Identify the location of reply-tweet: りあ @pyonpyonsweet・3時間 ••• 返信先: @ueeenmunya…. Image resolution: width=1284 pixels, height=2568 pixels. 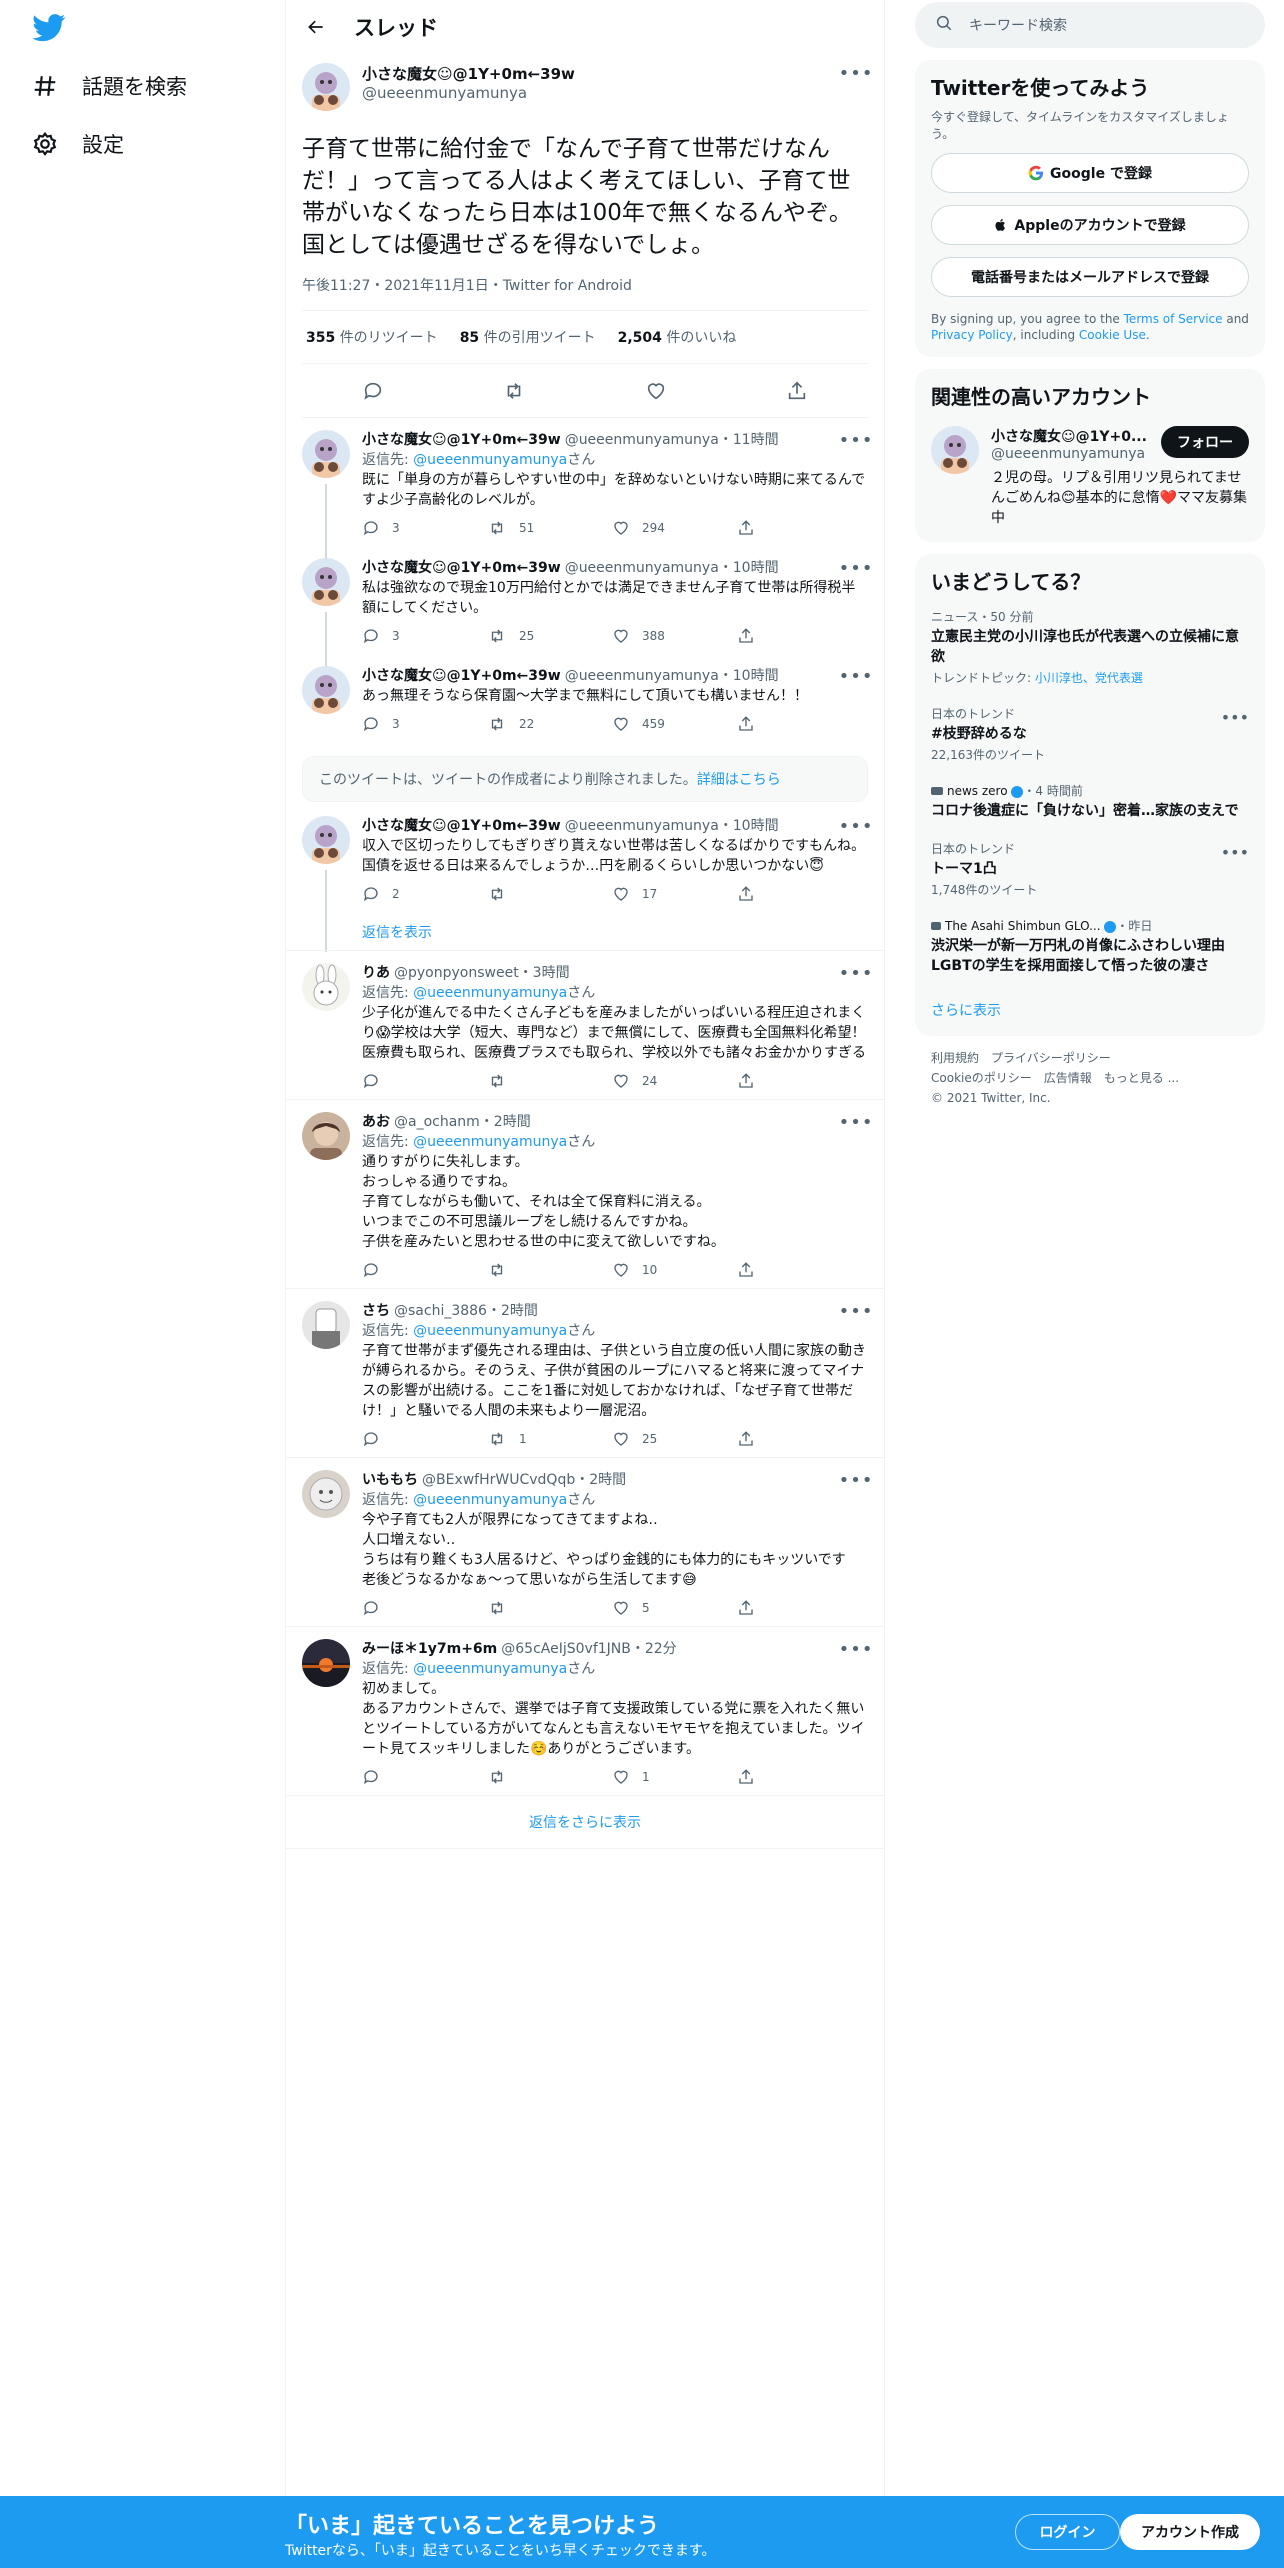
(585, 1025).